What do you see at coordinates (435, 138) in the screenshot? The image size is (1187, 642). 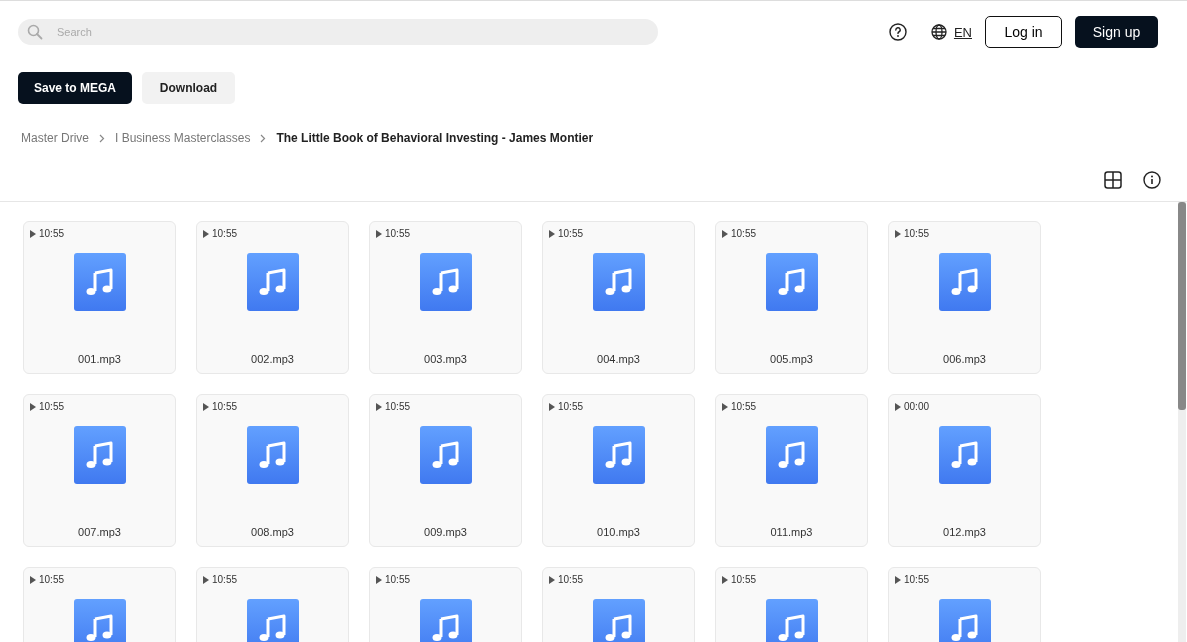 I see `breadcrumb-link: The Little Book of Behavioral Investing - James Montier` at bounding box center [435, 138].